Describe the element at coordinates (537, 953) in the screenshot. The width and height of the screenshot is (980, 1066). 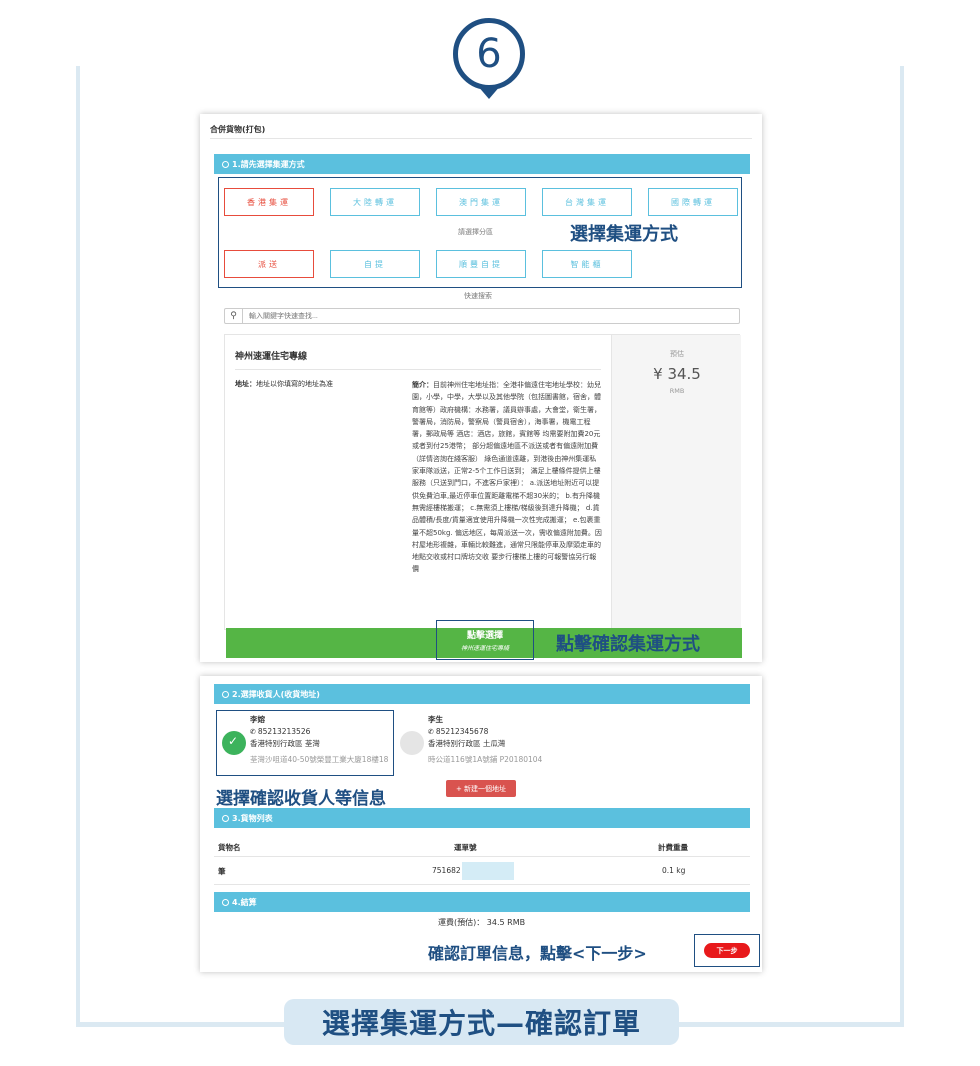
I see `callout-next: 確認訂單信息，點擊<下一步>` at that location.